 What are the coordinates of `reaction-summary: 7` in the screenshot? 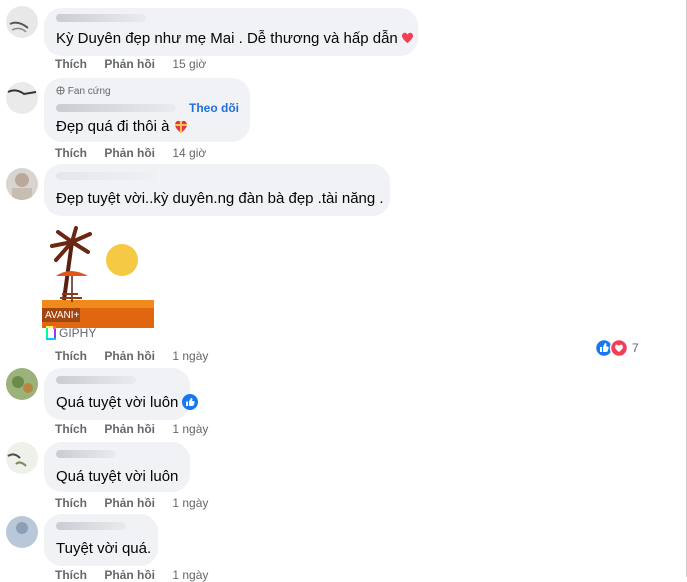 It's located at (620, 348).